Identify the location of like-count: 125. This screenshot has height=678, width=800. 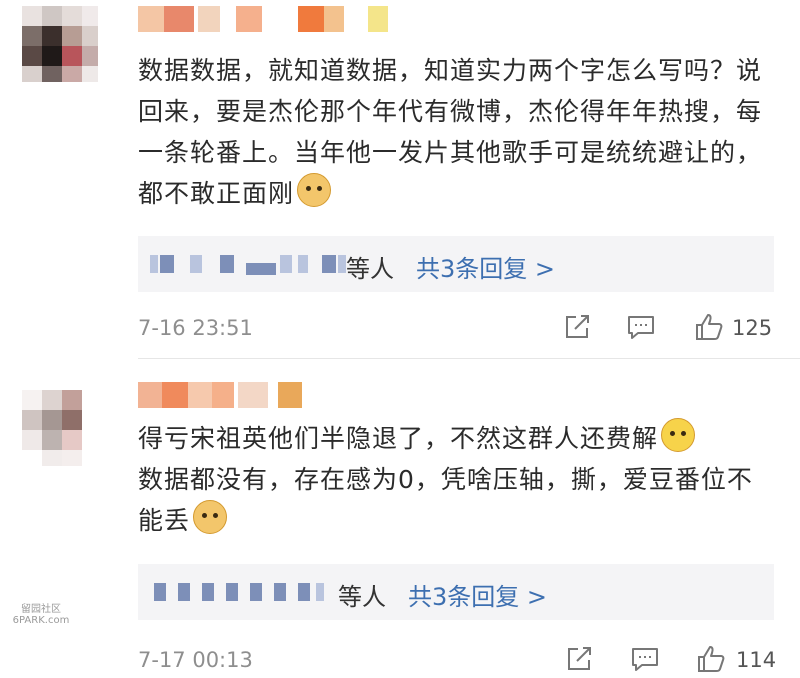
(752, 328).